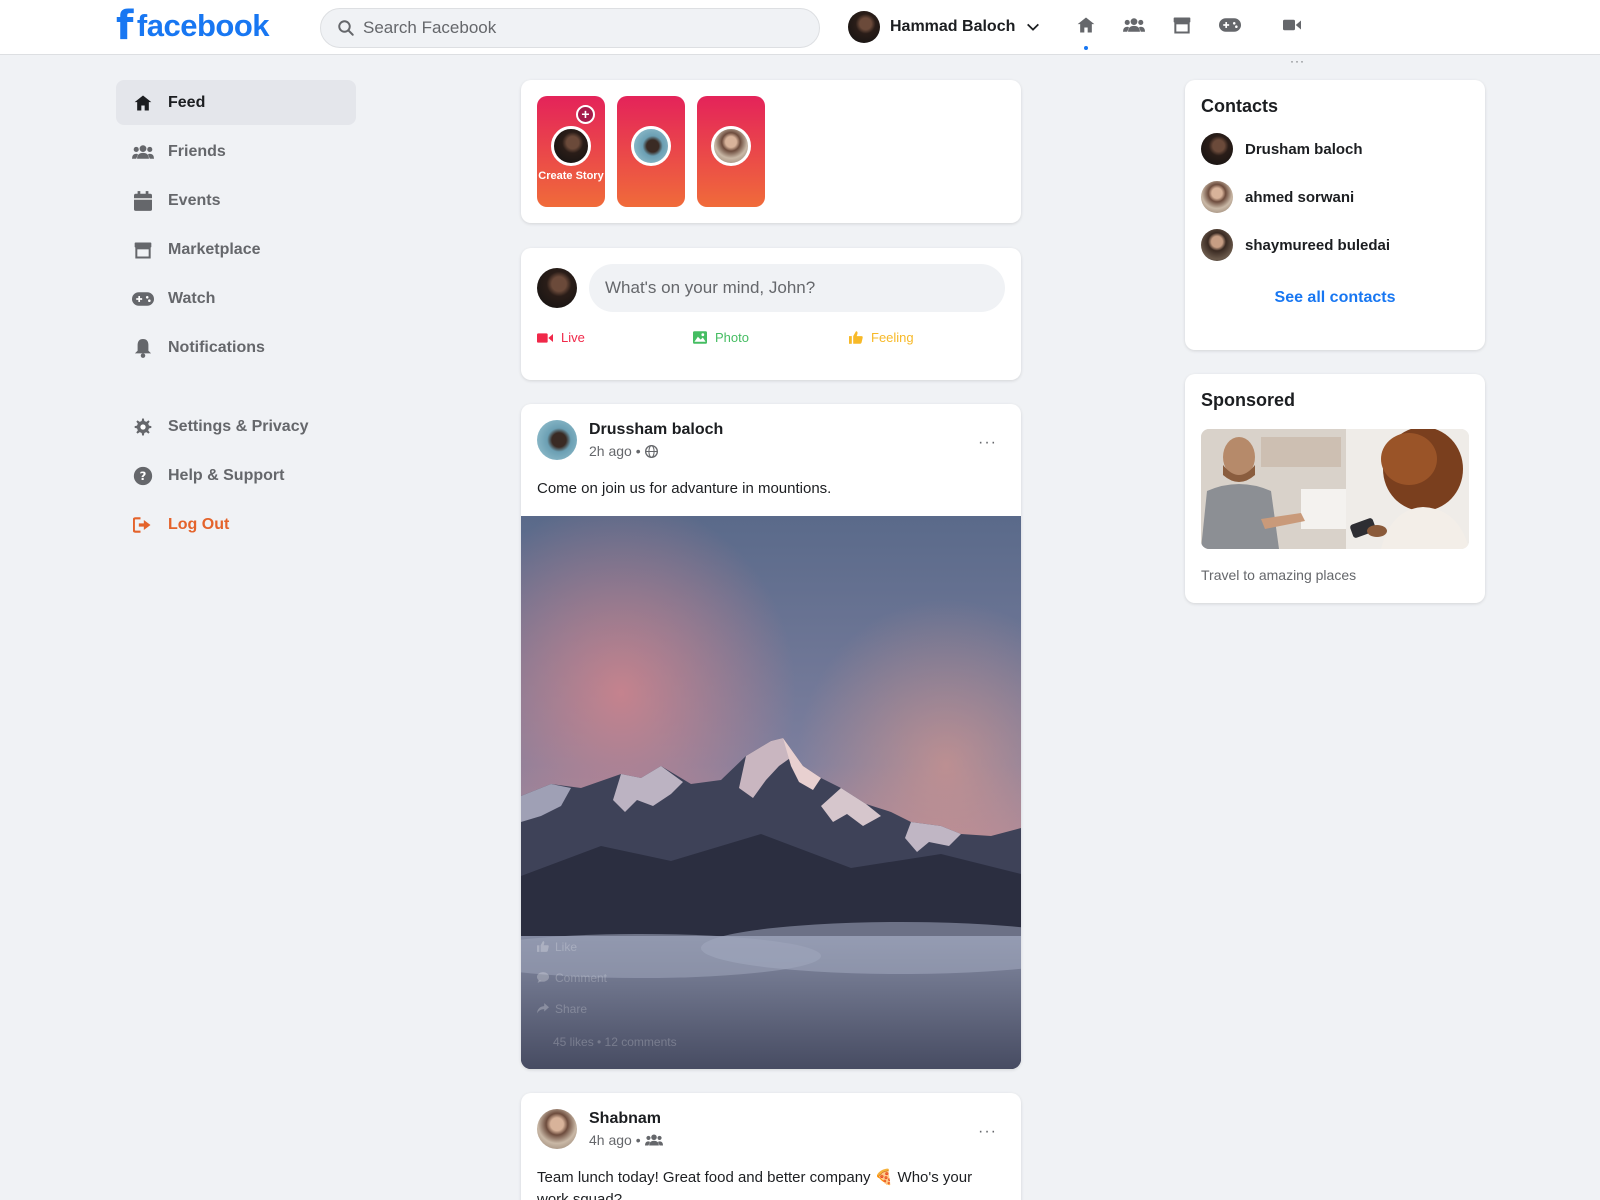 The image size is (1600, 1200). I want to click on photo-label: Photo, so click(732, 337).